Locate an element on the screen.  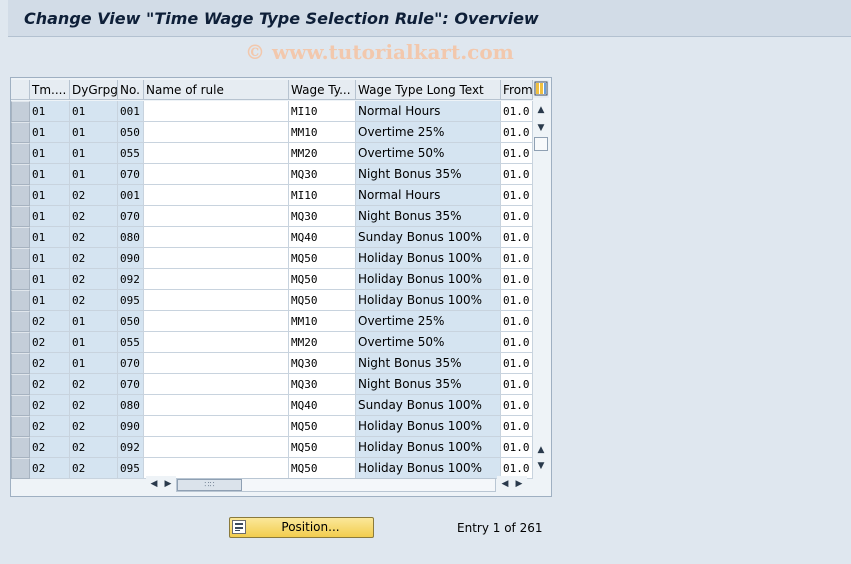
scroll-up-bottom-icon: ▲ is located at coordinates (541, 450).